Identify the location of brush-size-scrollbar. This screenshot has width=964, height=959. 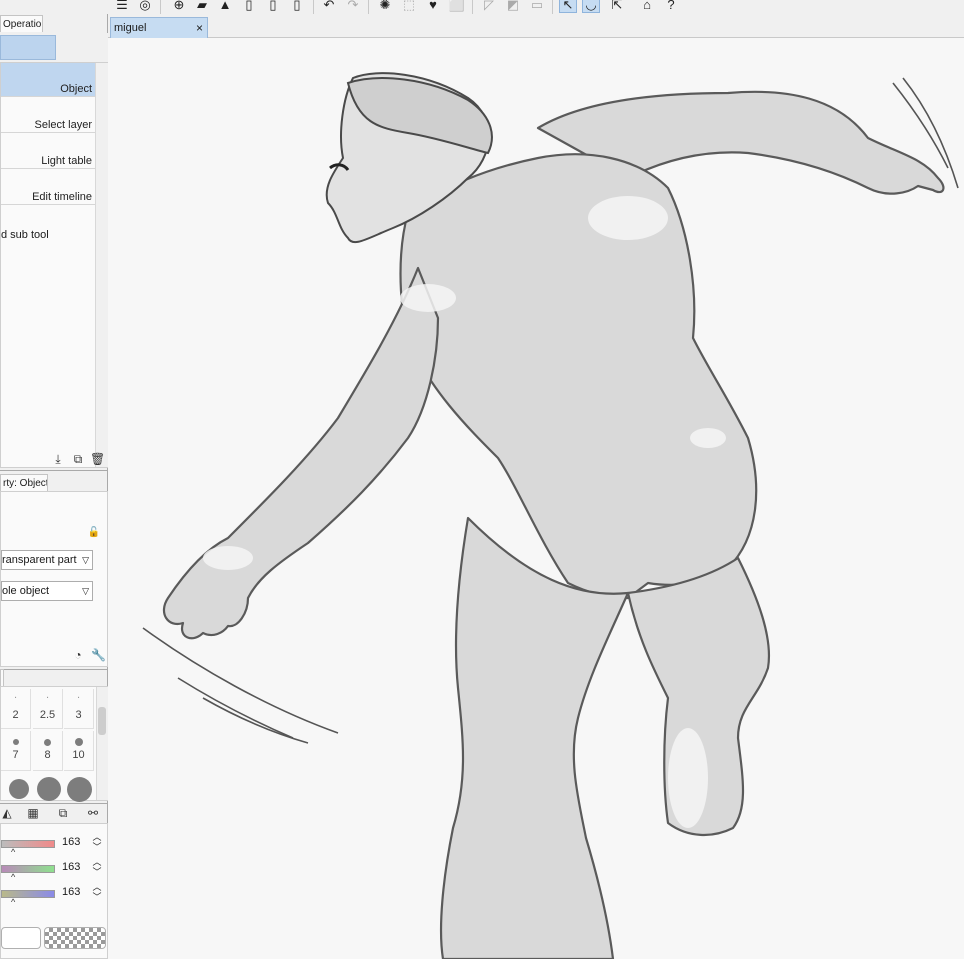
(102, 743).